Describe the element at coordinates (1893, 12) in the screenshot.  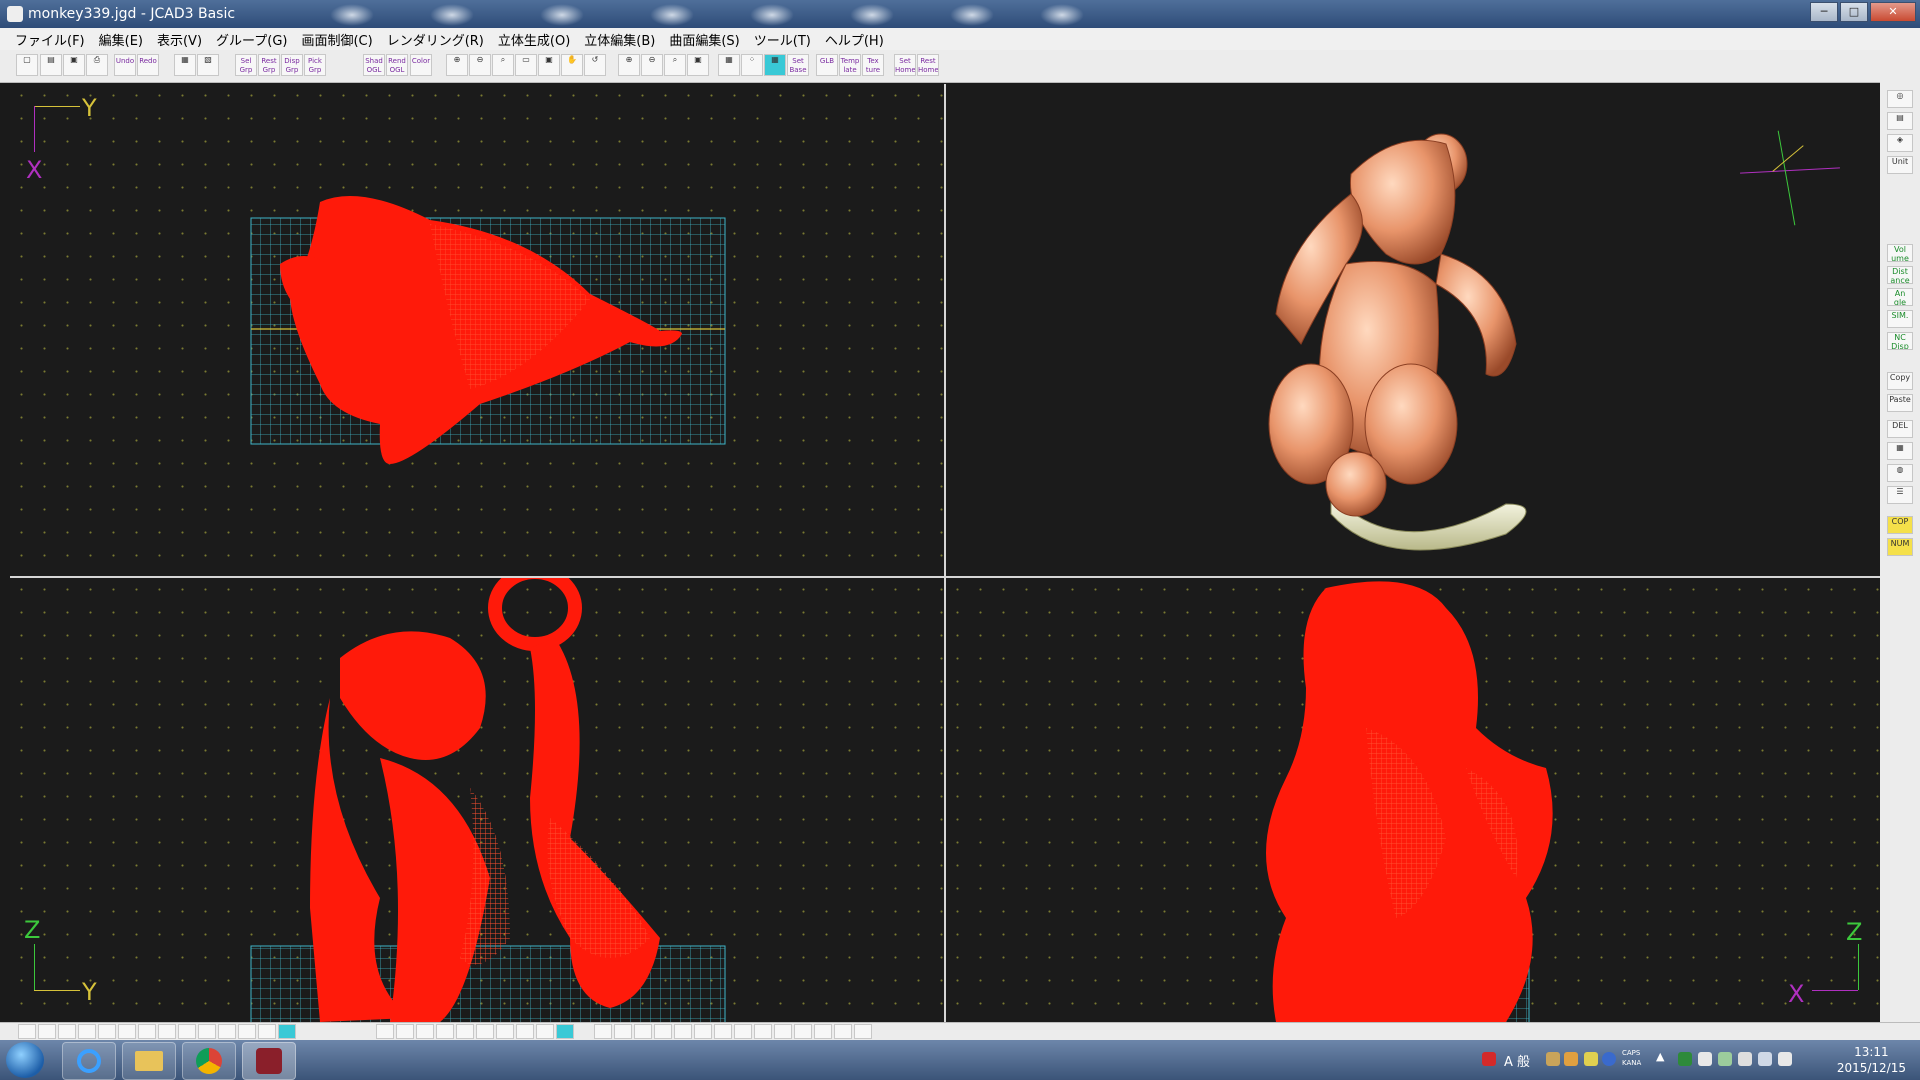
I see `close-button: ✕` at that location.